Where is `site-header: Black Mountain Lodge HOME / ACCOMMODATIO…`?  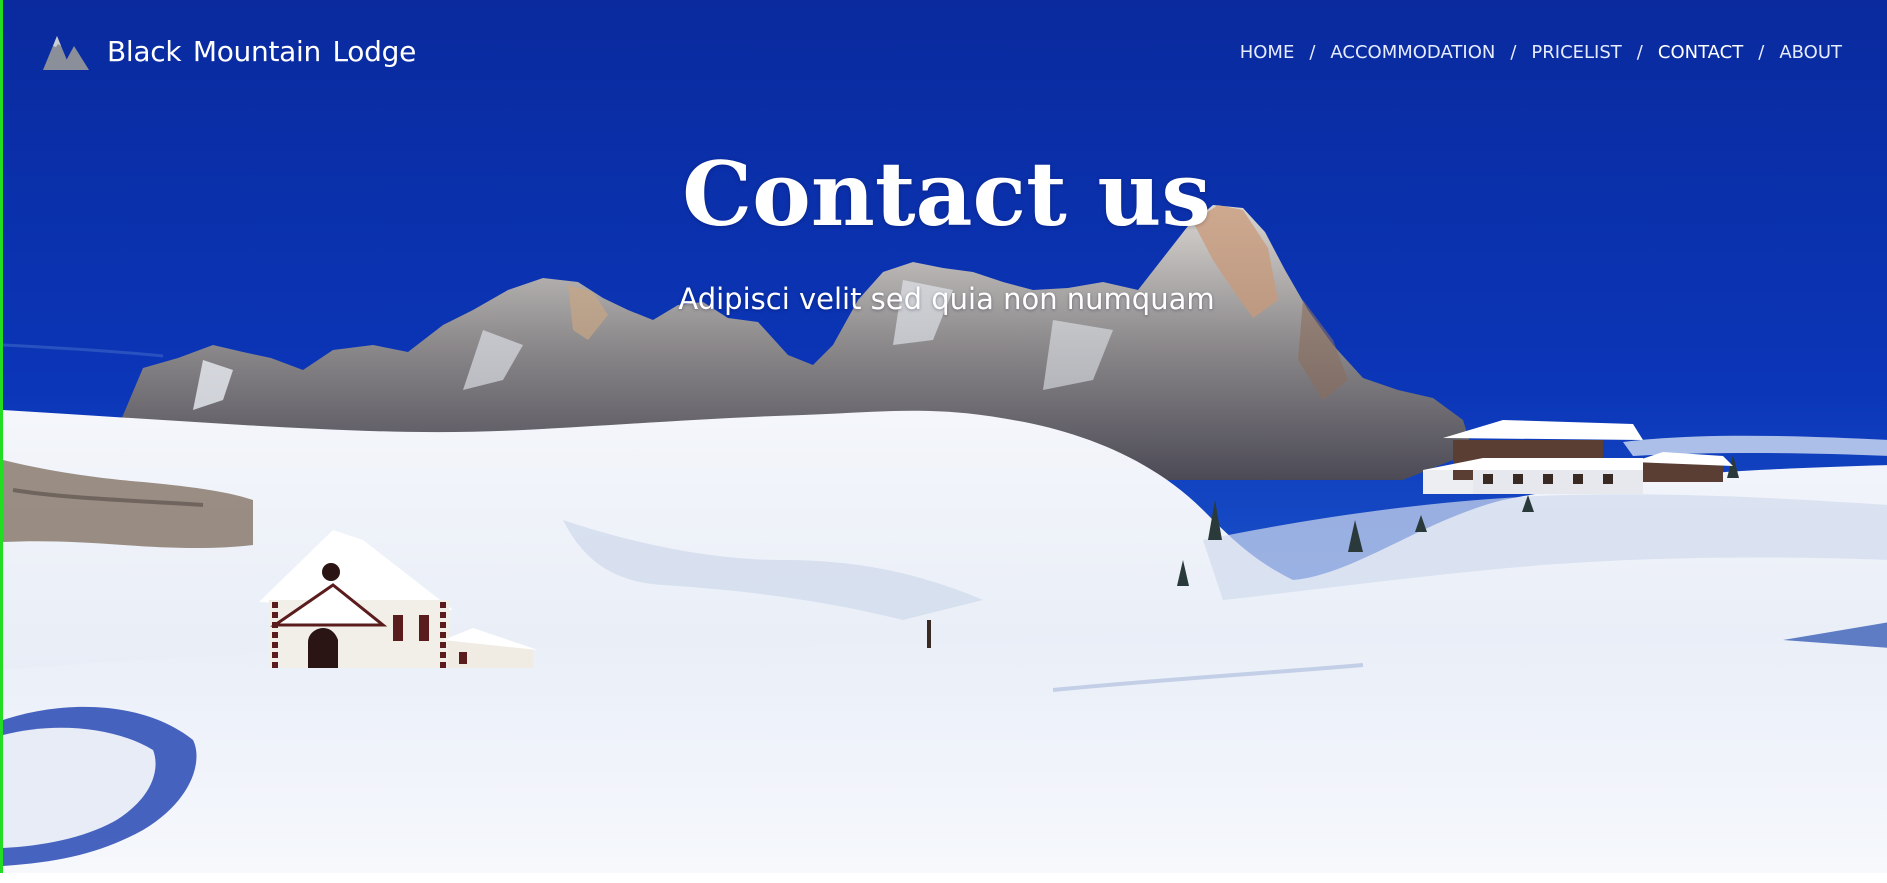 site-header: Black Mountain Lodge HOME / ACCOMMODATIO… is located at coordinates (945, 52).